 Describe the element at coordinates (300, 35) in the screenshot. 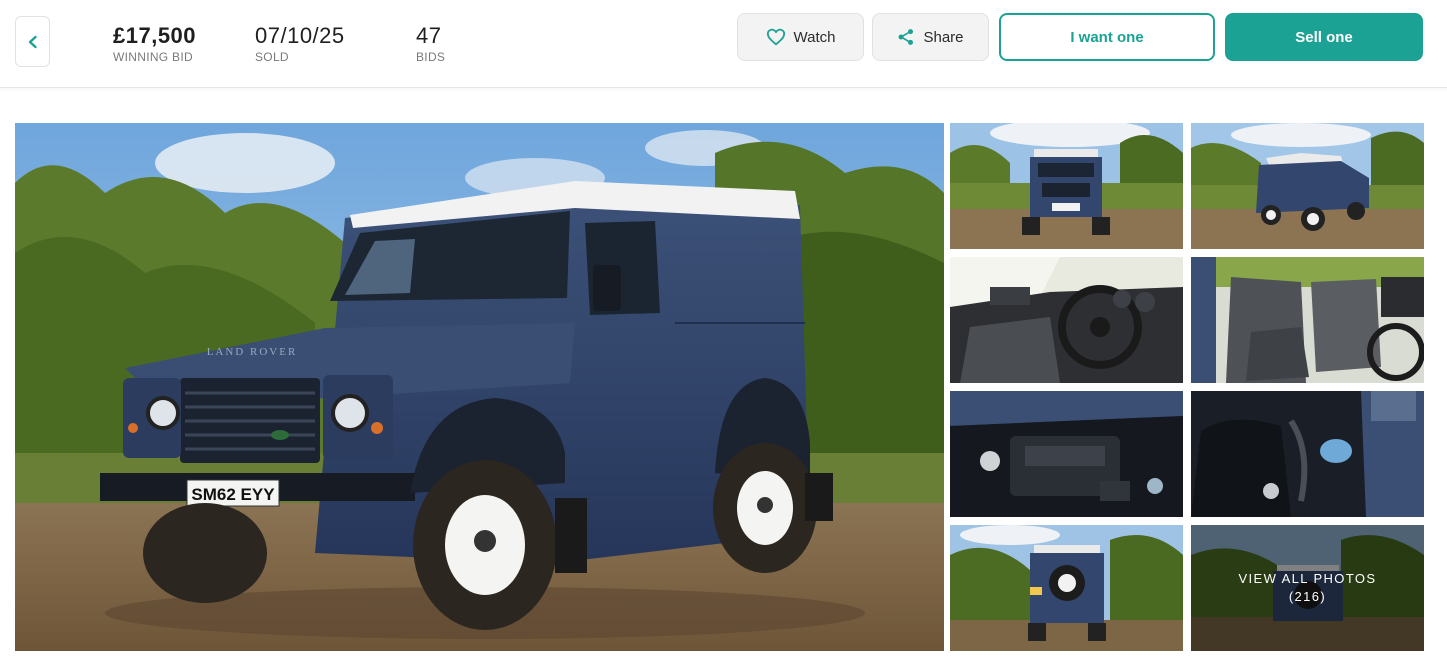

I see `sold-date-value: 07/10/25` at that location.